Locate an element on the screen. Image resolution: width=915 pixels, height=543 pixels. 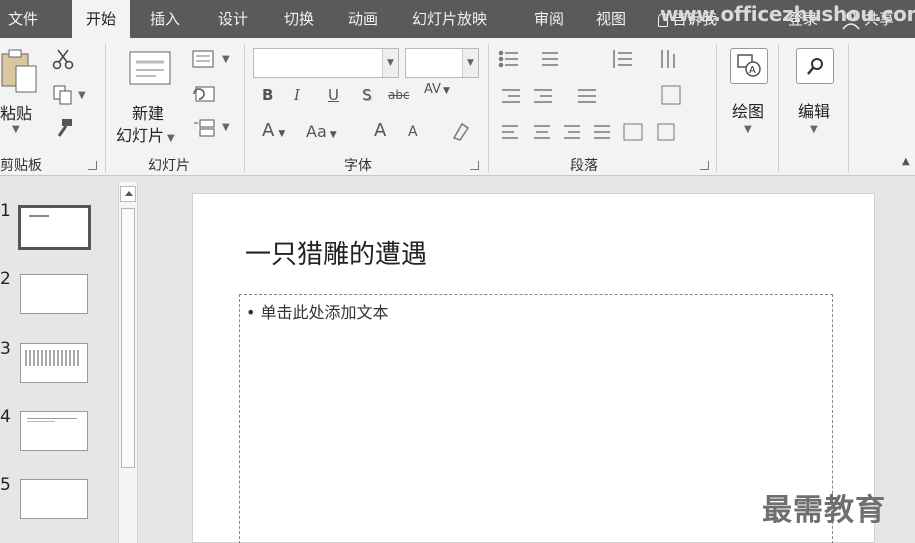
align-left-icon is located at coordinates (510, 132).